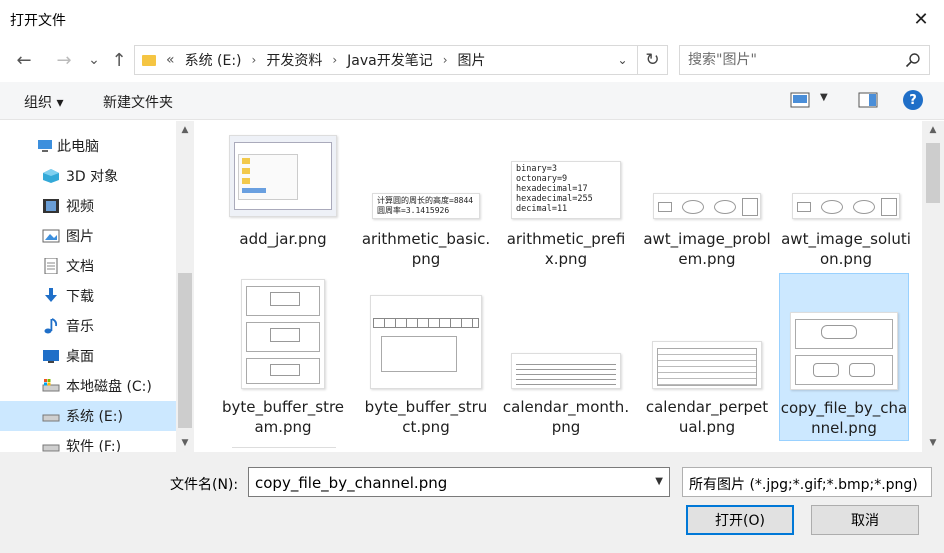  I want to click on forward-arrow-icon: →, so click(64, 60).